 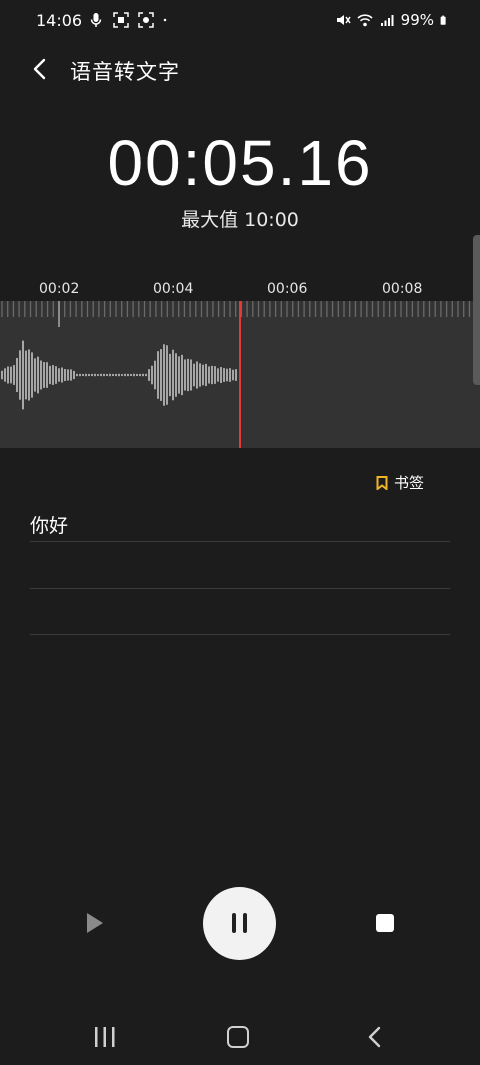 I want to click on signal-icon, so click(x=387, y=20).